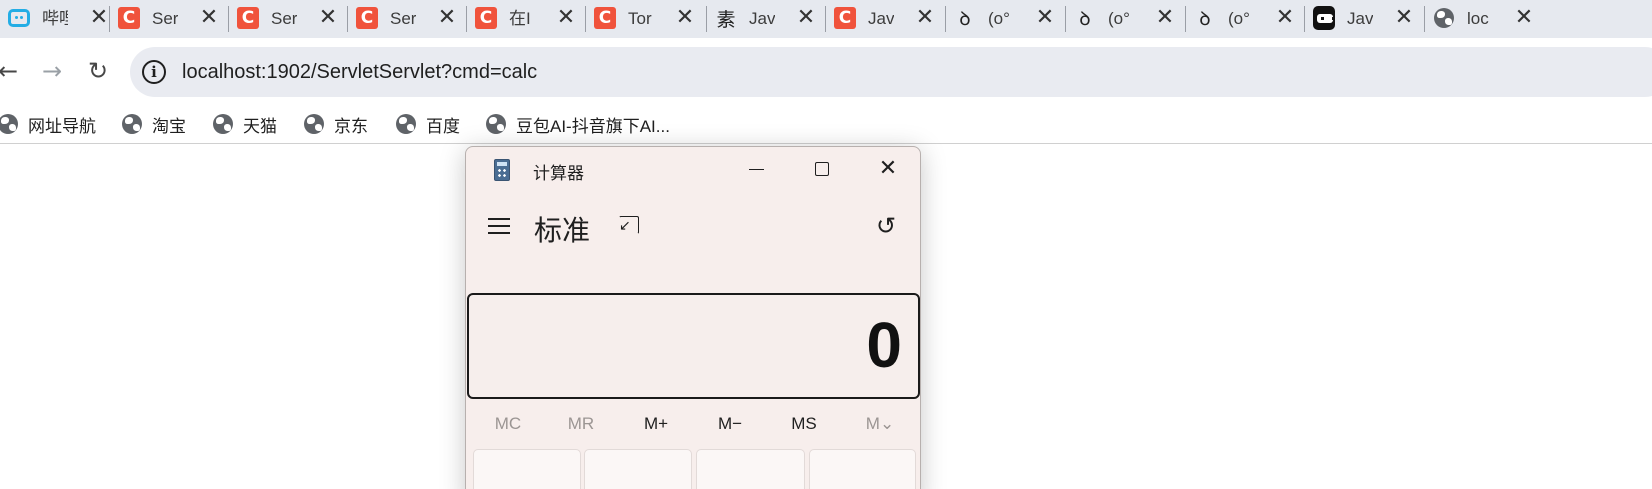  What do you see at coordinates (443, 126) in the screenshot?
I see `bookmark-label: 百度` at bounding box center [443, 126].